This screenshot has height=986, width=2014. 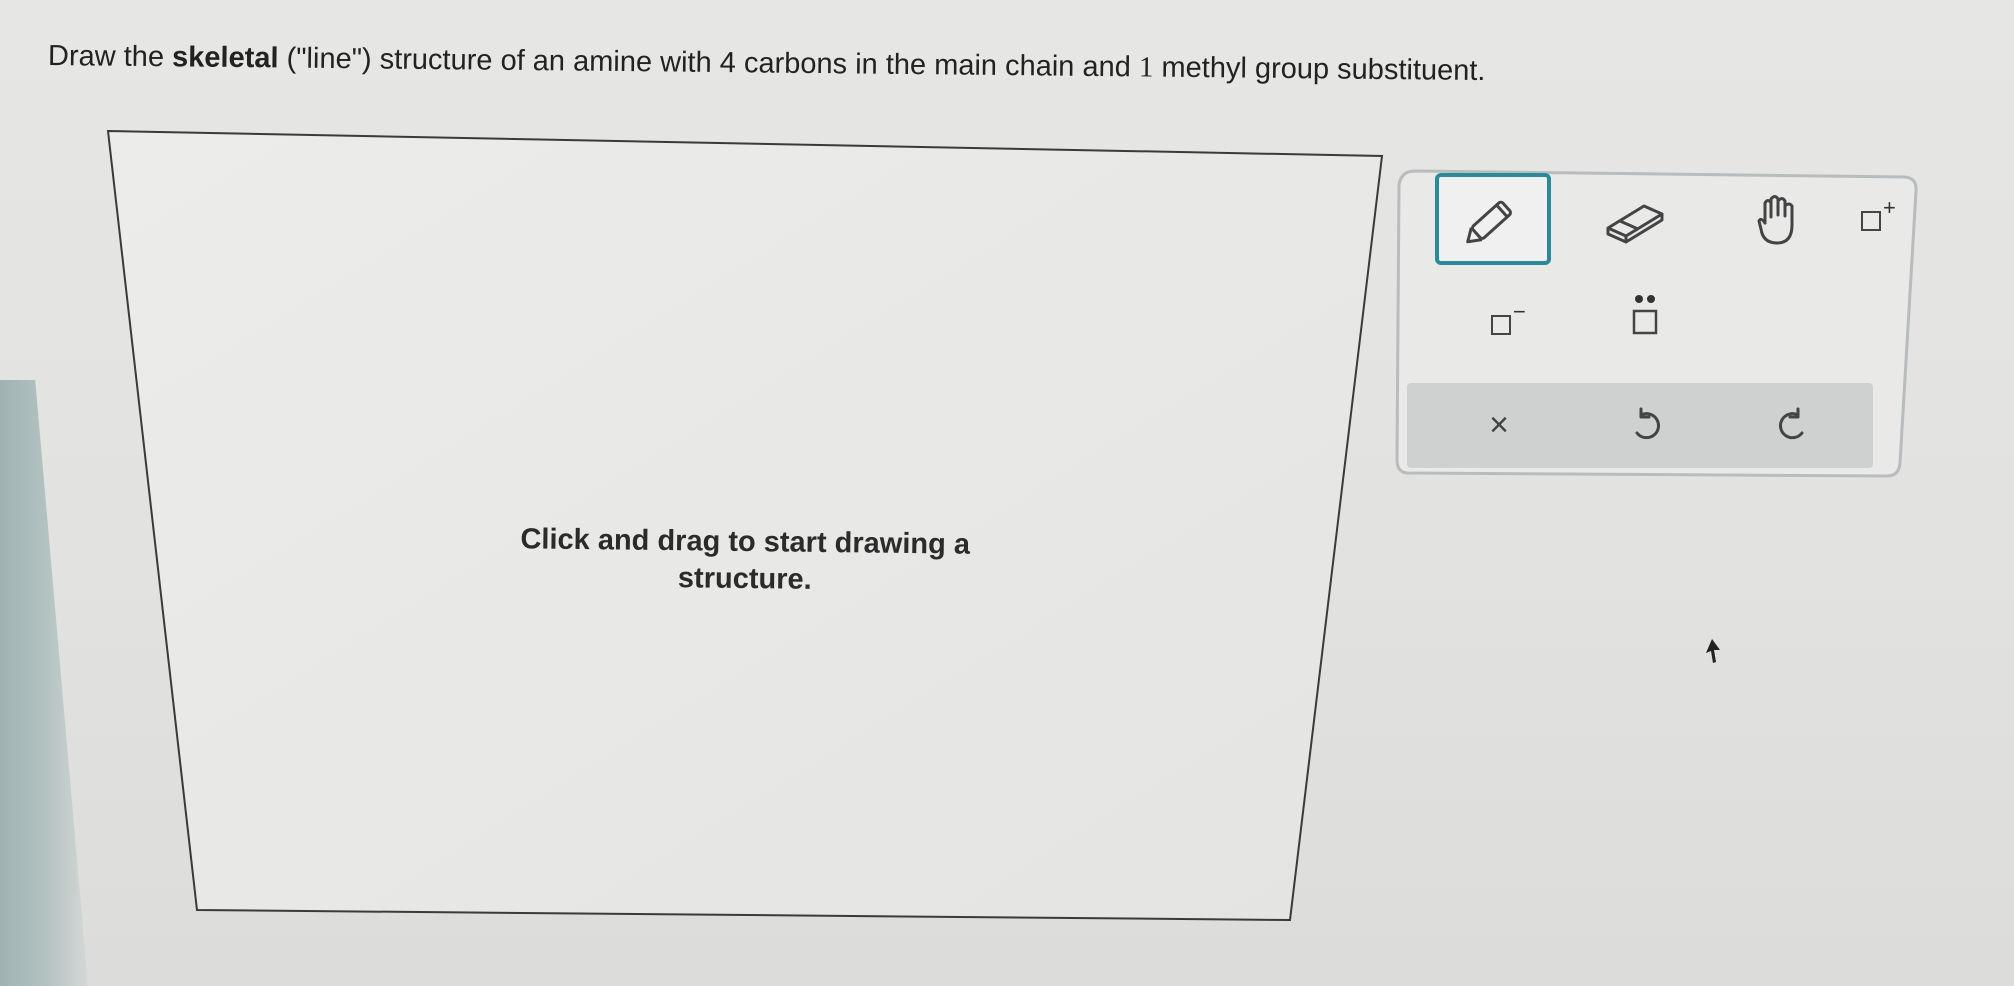 What do you see at coordinates (1713, 651) in the screenshot?
I see `mouse-cursor-icon` at bounding box center [1713, 651].